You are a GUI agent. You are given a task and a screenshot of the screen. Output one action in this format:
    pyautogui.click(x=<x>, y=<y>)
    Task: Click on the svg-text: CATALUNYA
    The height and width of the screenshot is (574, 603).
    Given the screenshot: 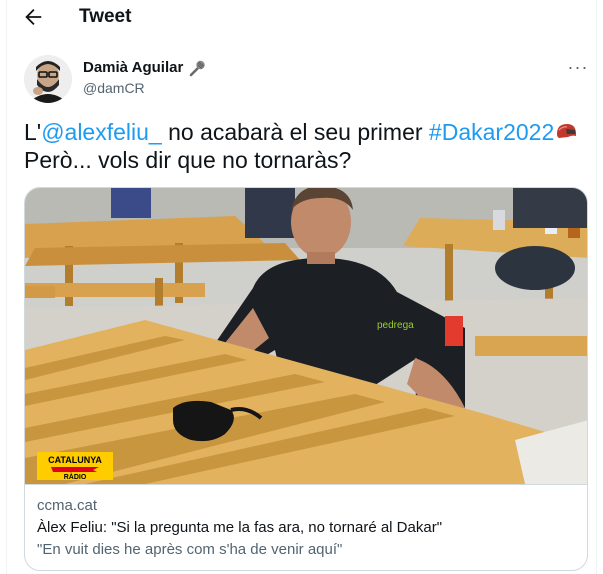 What is the action you would take?
    pyautogui.click(x=75, y=460)
    